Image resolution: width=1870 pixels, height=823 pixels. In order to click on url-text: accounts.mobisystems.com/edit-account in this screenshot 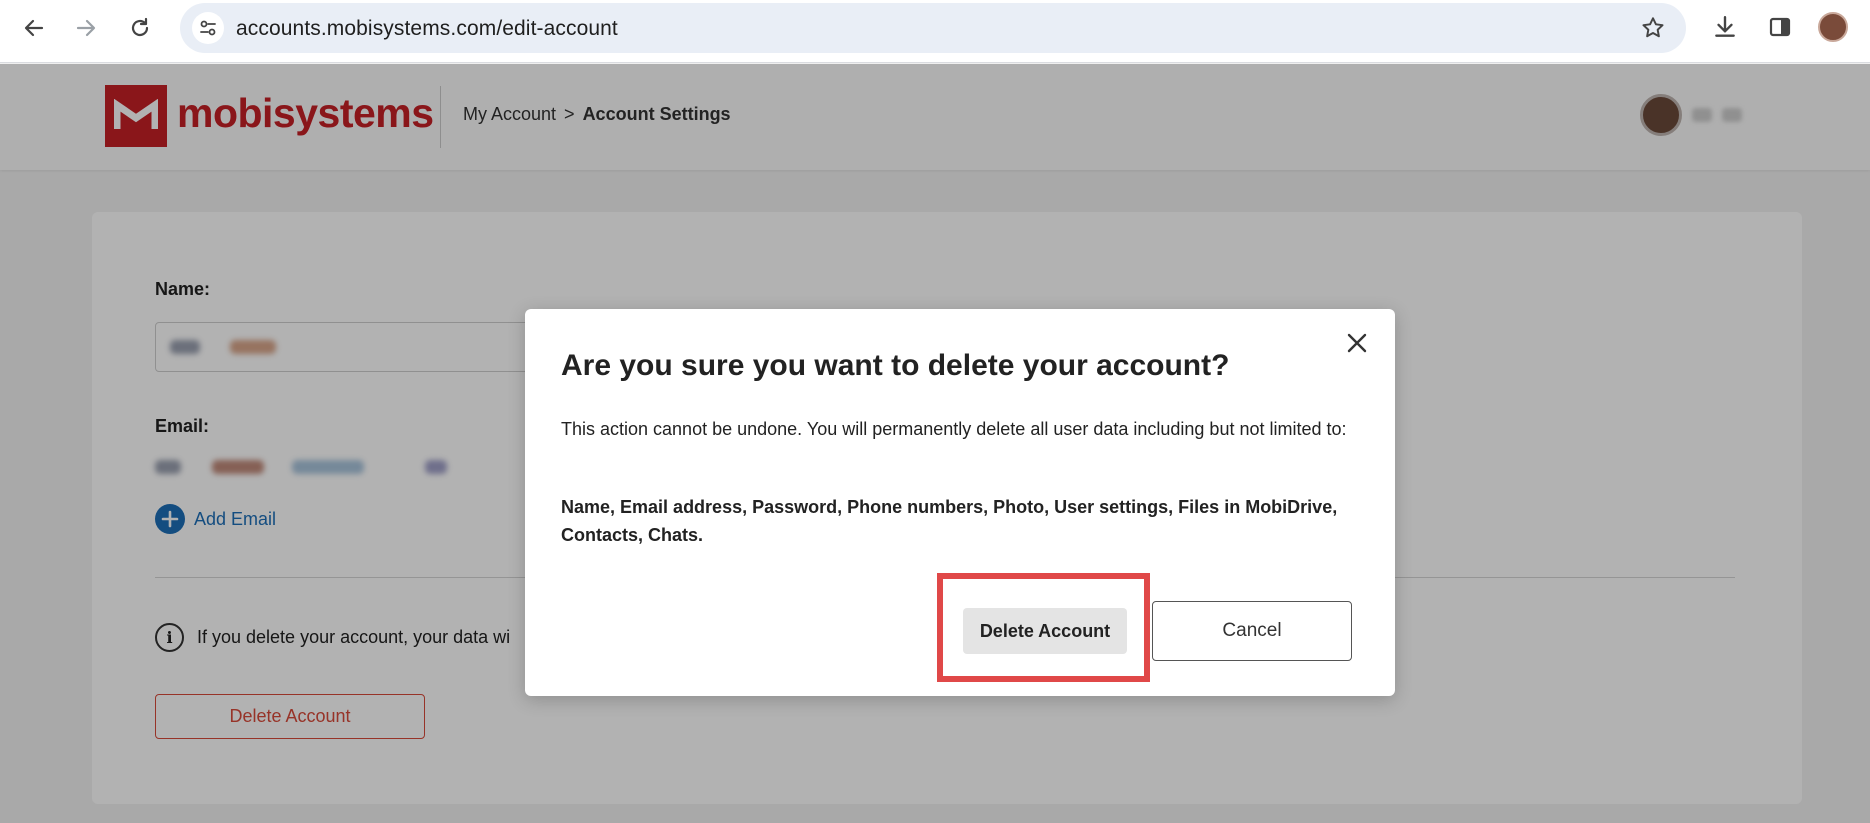, I will do `click(427, 28)`.